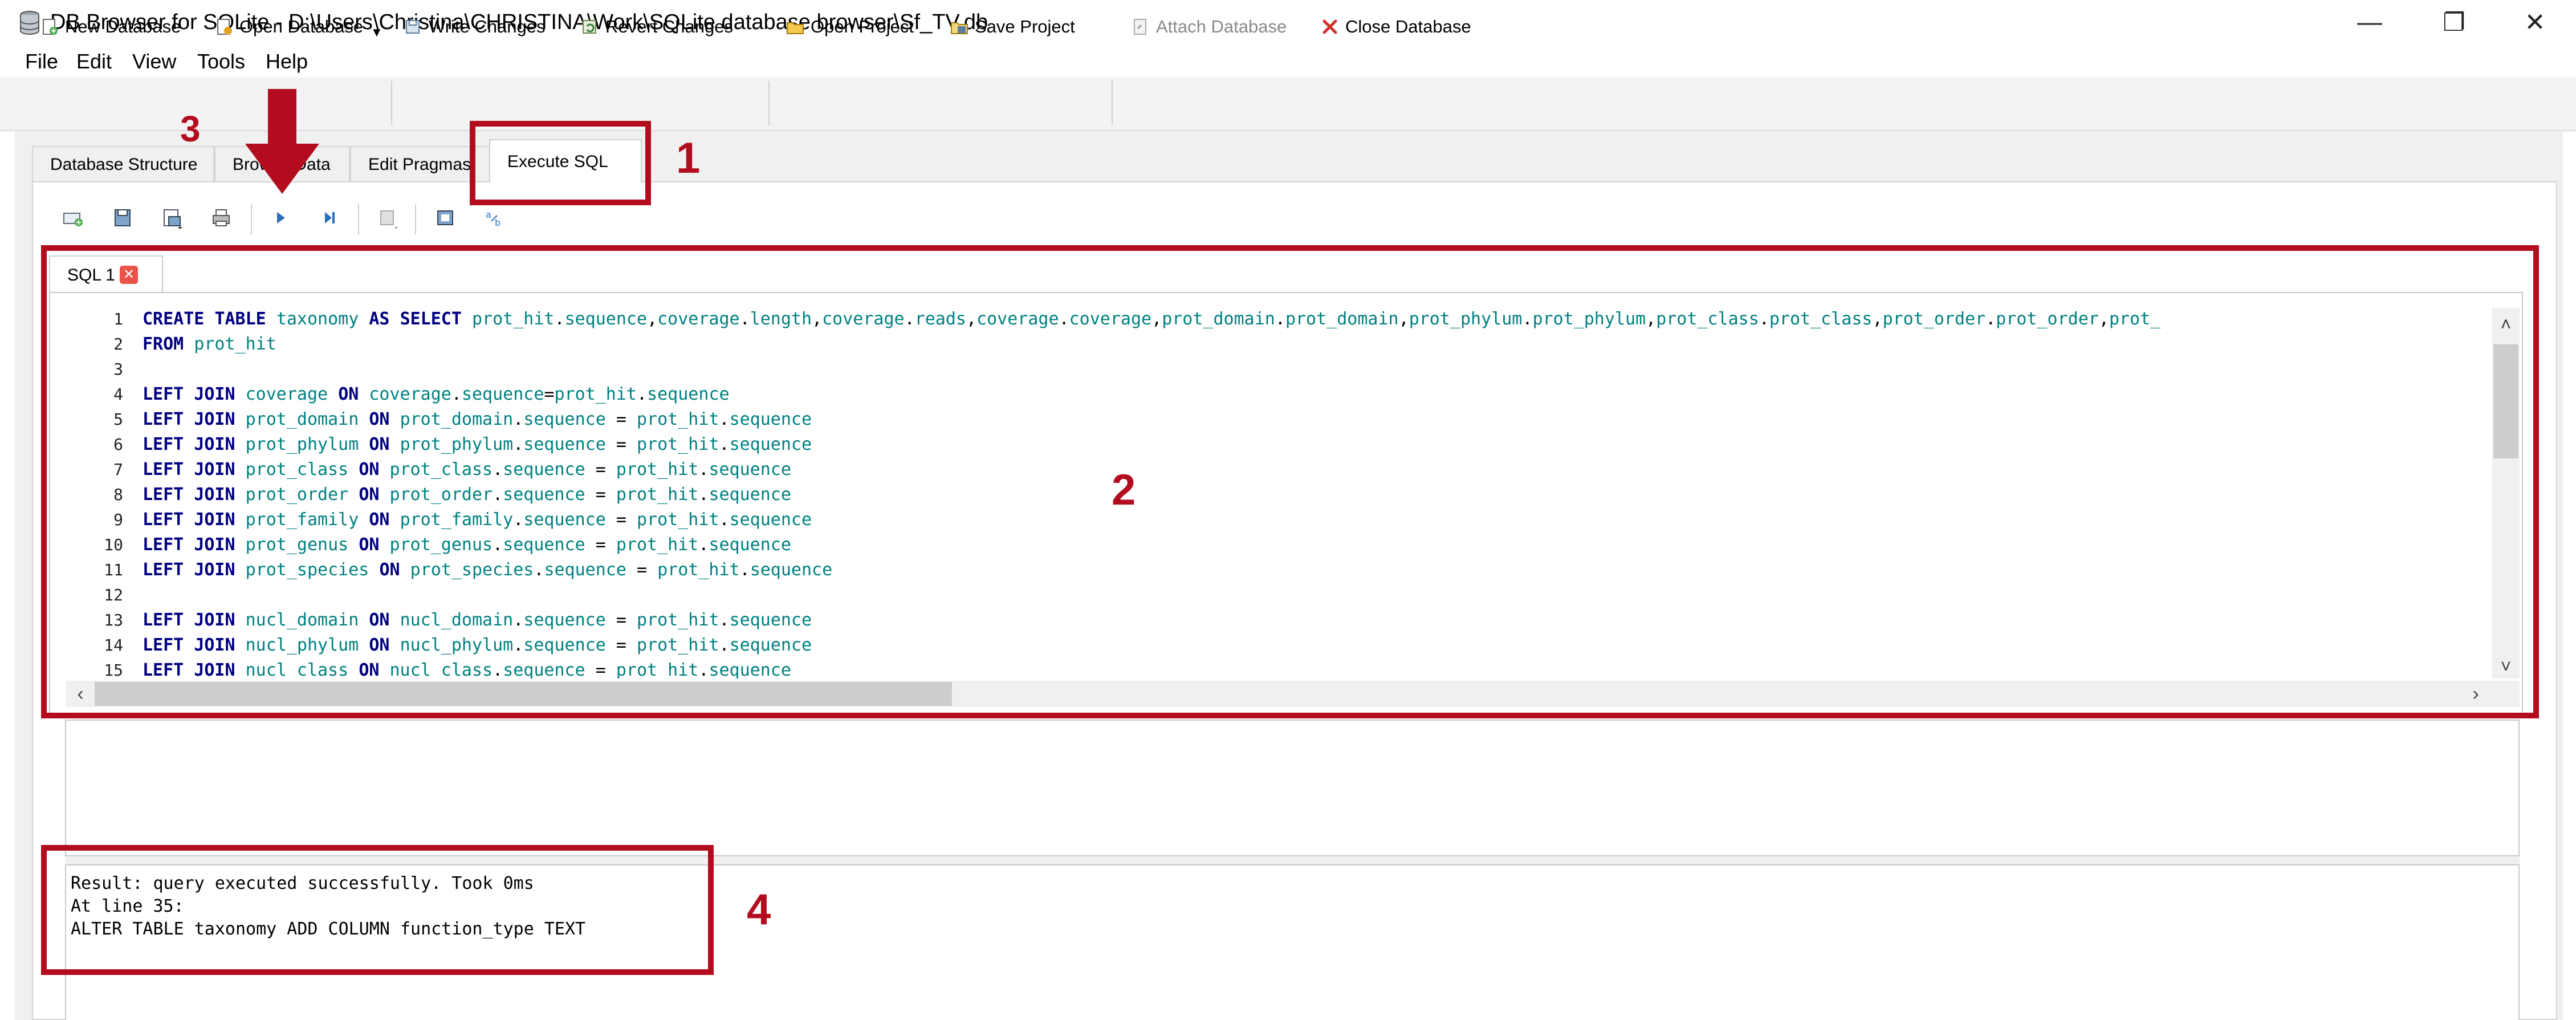 The height and width of the screenshot is (1020, 2576). I want to click on open-database-dropdown-icon: ▼, so click(377, 32).